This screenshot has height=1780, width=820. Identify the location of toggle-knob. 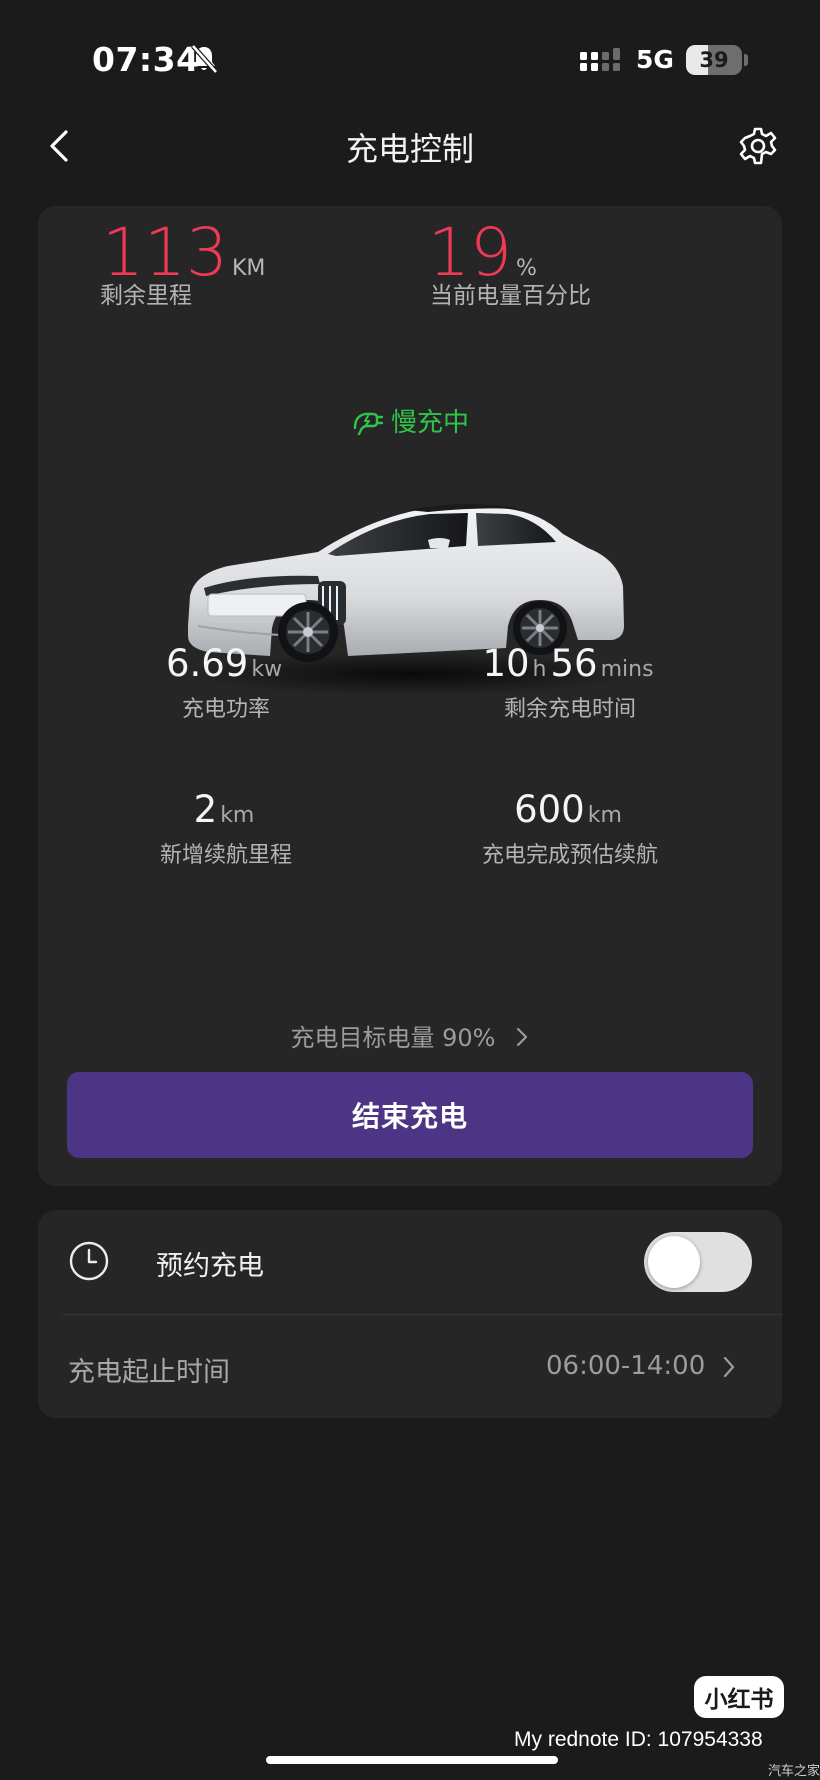
(674, 1262).